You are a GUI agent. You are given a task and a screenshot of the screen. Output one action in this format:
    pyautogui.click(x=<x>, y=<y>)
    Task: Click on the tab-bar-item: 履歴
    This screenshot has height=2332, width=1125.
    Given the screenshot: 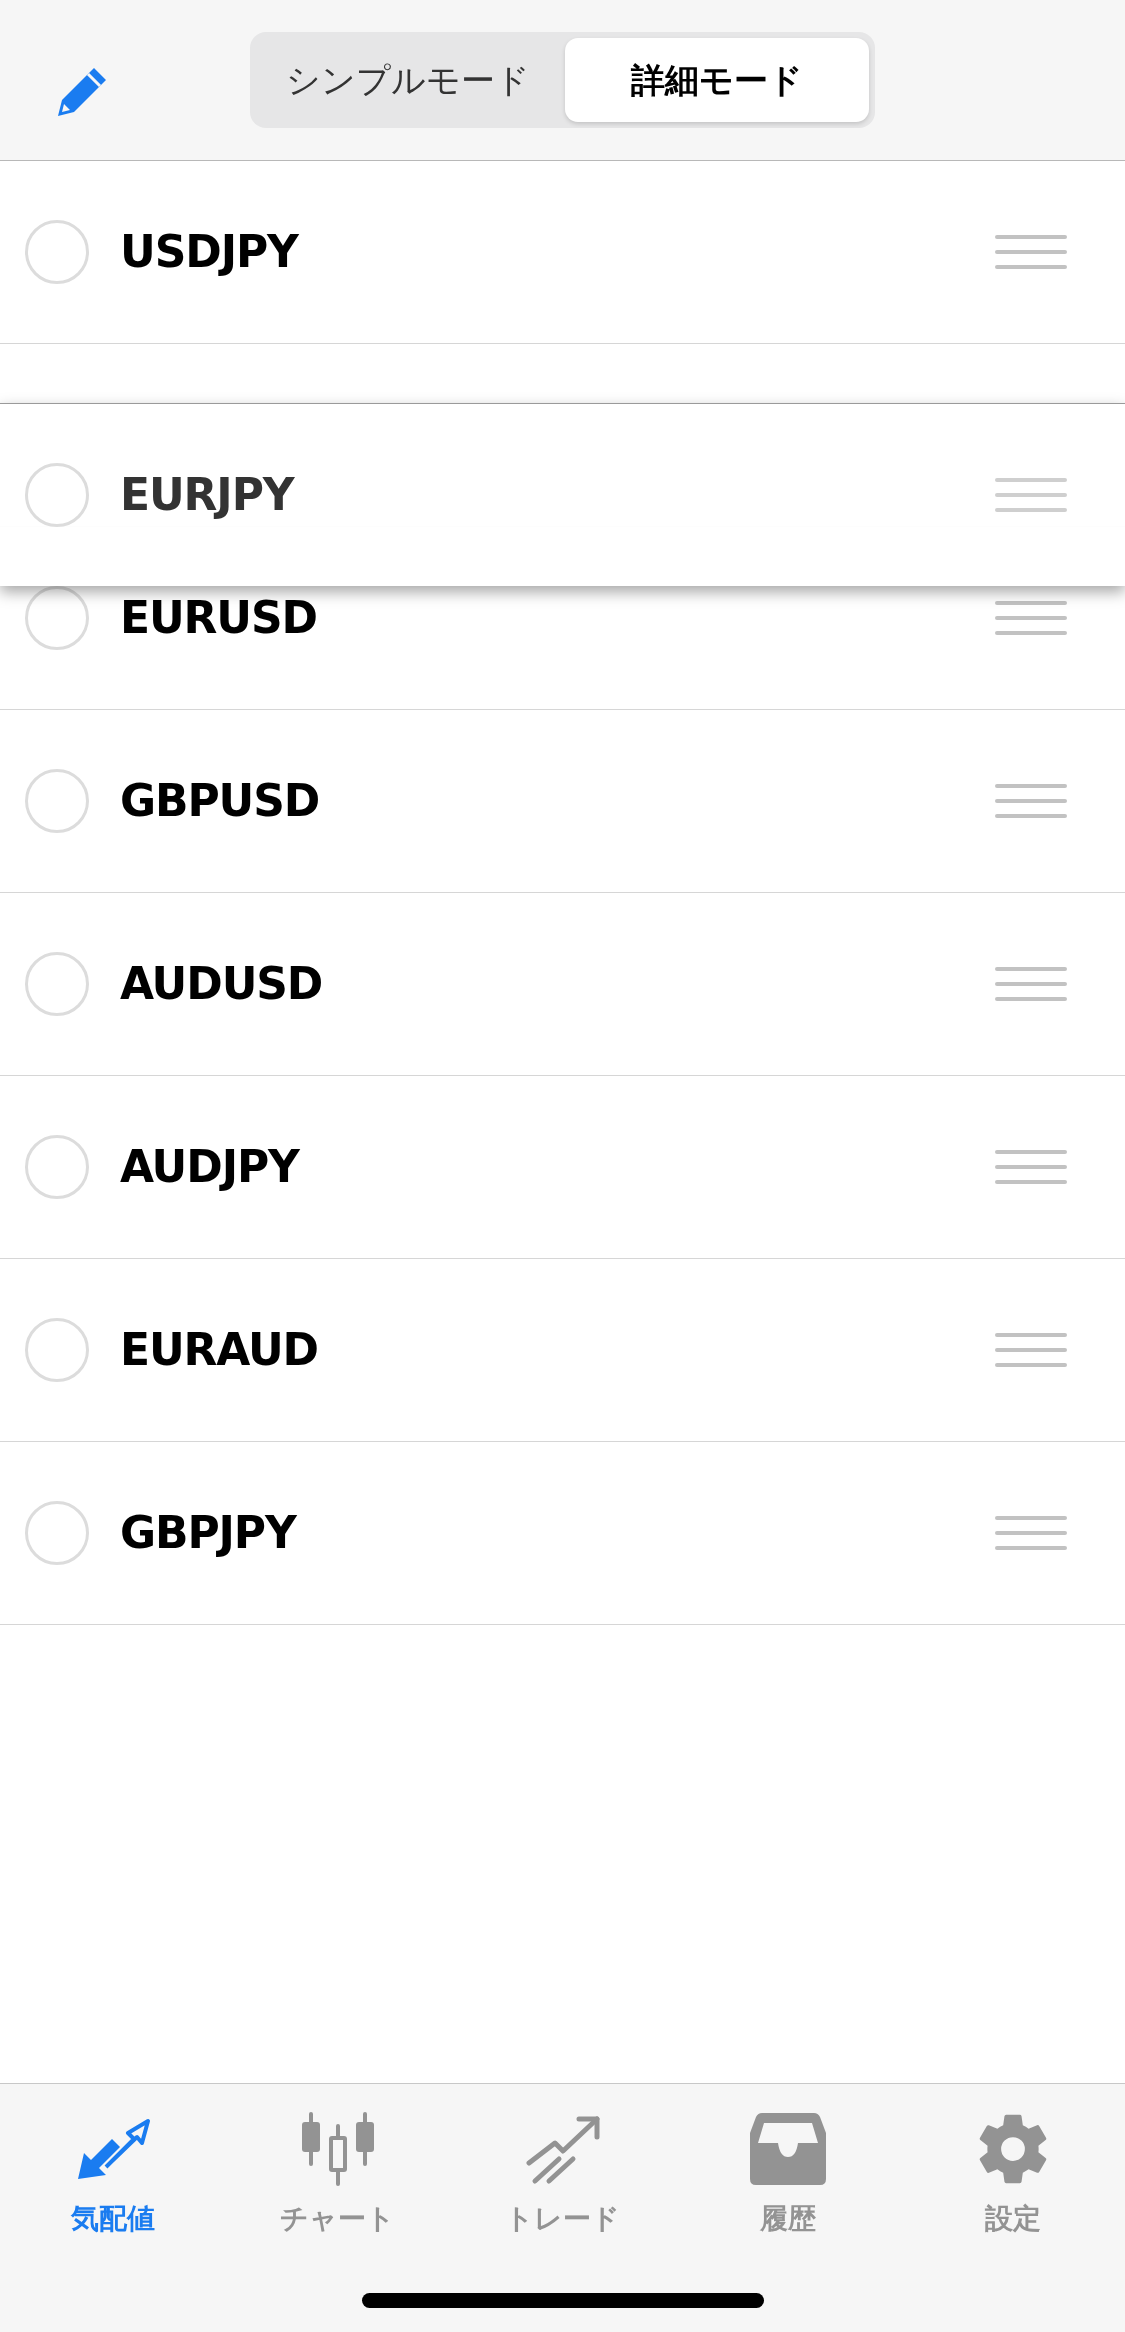 What is the action you would take?
    pyautogui.click(x=787, y=2175)
    